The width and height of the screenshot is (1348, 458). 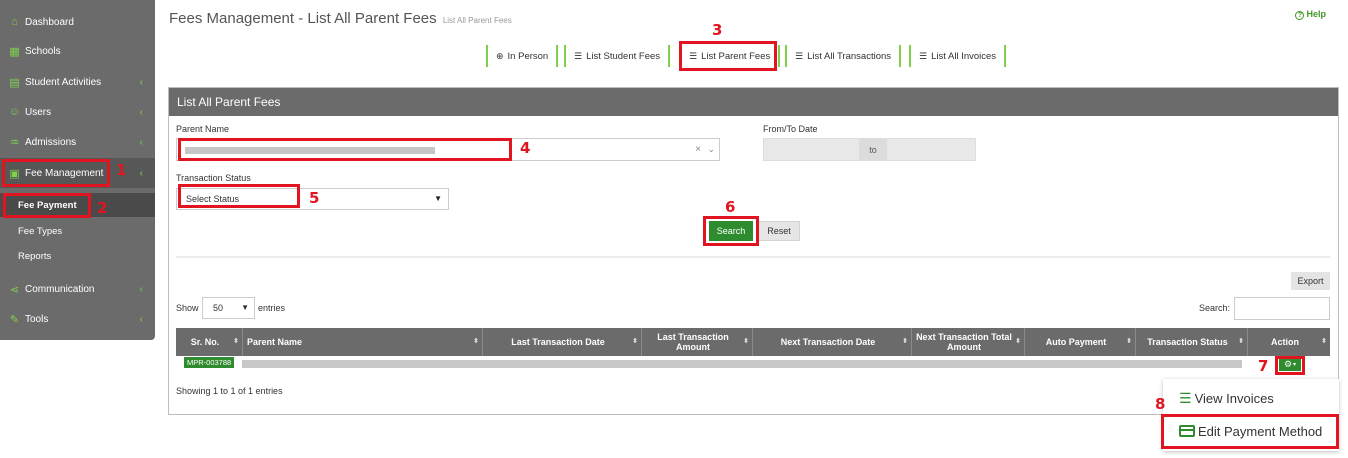 I want to click on tab-label: List All Invoices, so click(x=964, y=56).